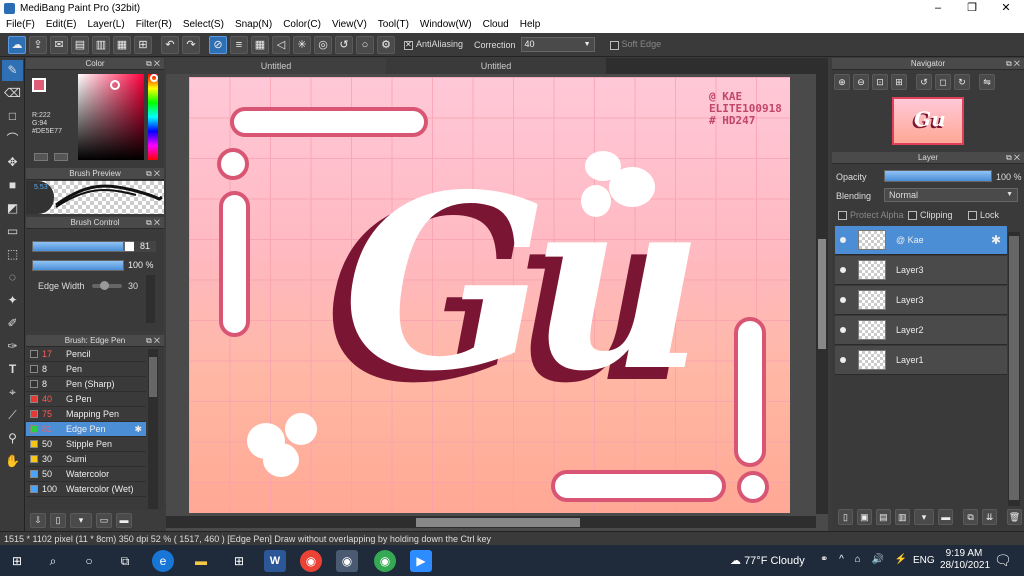  I want to click on brush-list-item: 30 Sumi, so click(86, 459).